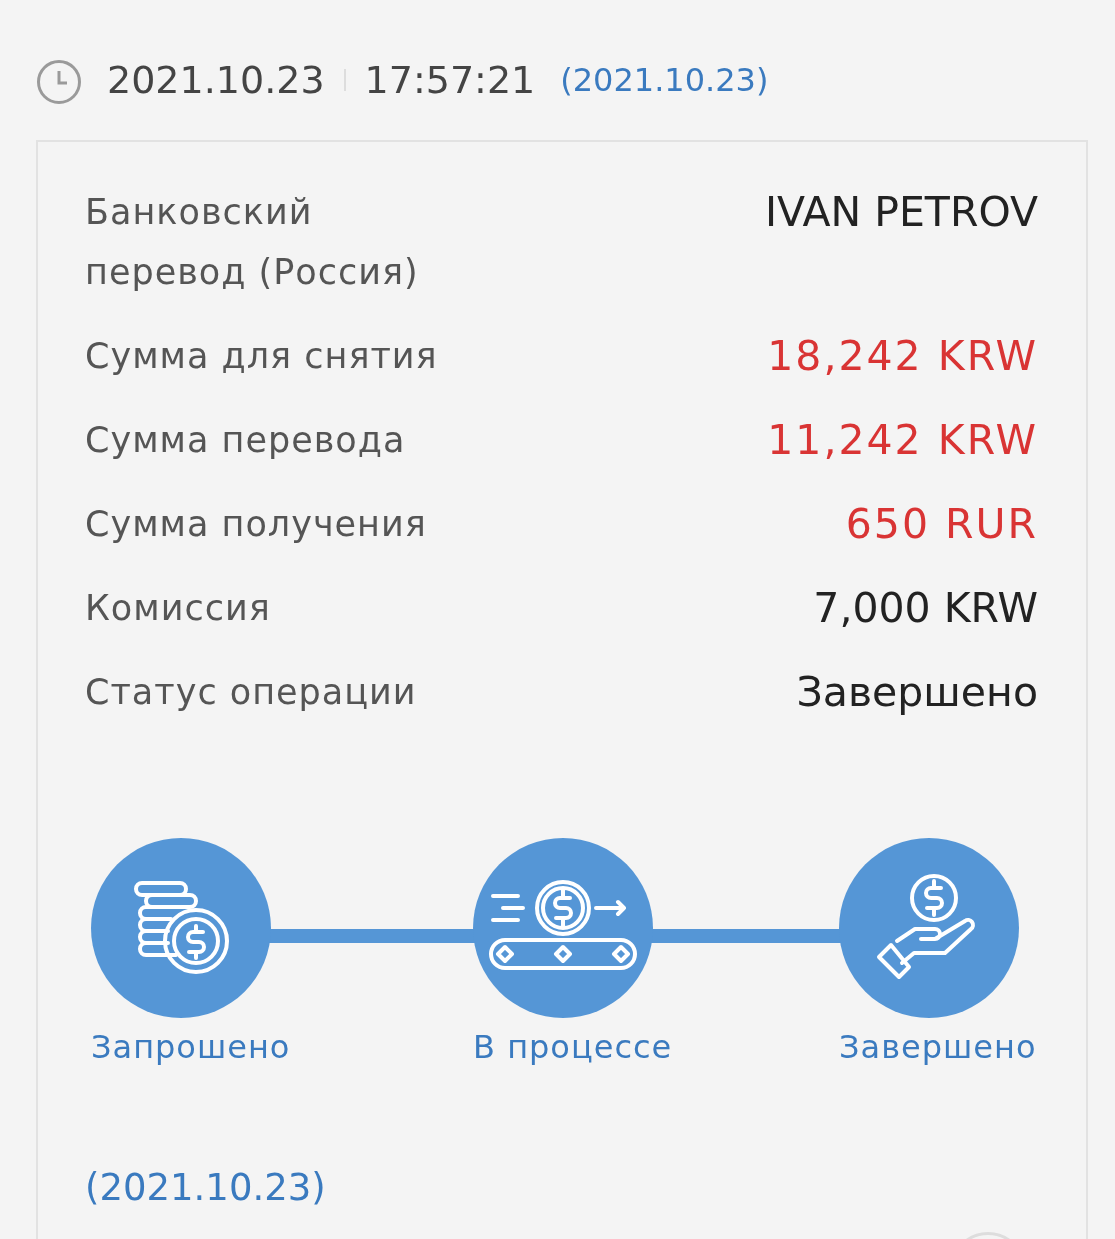  Describe the element at coordinates (256, 524) in the screenshot. I see `field-label: Сумма получения` at that location.